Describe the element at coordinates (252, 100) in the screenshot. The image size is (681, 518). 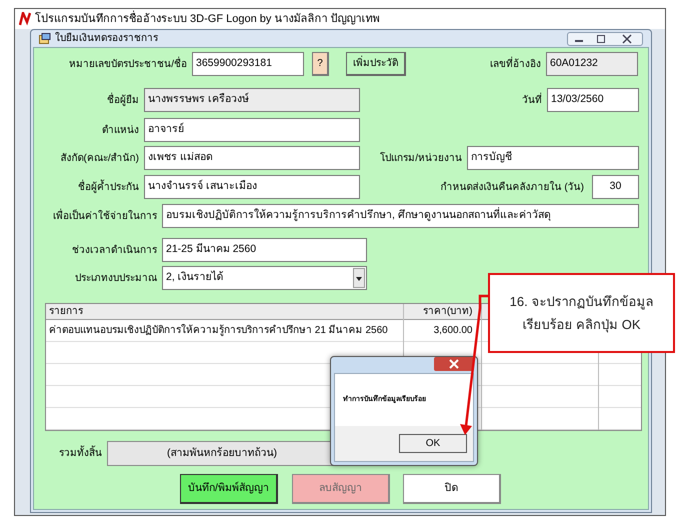
I see `input-field: นางพรรษพร เครือวงษ์` at that location.